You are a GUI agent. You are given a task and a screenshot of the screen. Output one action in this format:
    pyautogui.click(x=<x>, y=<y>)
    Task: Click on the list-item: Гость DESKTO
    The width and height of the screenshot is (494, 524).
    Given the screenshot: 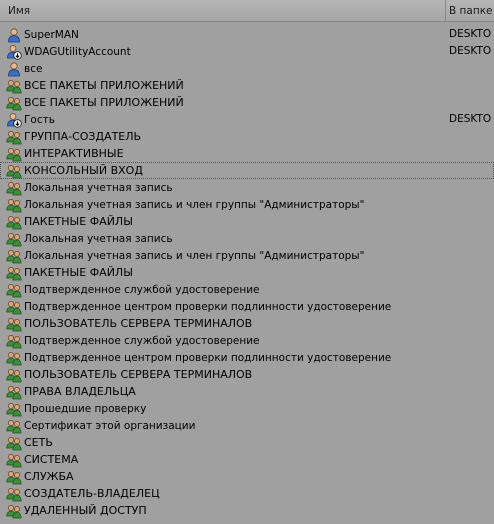 What is the action you would take?
    pyautogui.click(x=247, y=119)
    